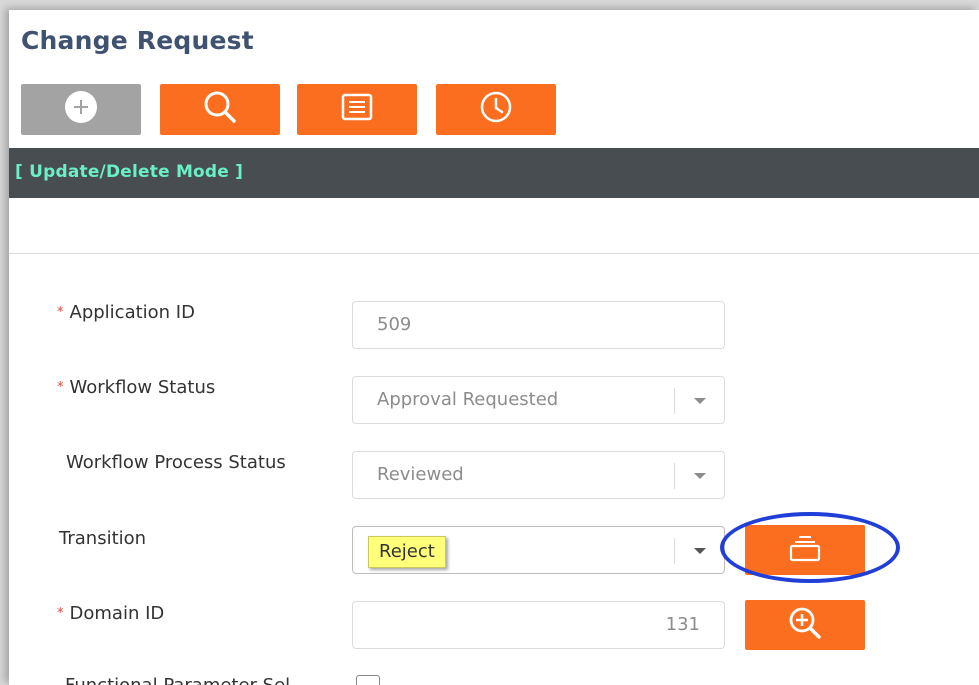 The width and height of the screenshot is (979, 685). I want to click on add-button, so click(81, 109).